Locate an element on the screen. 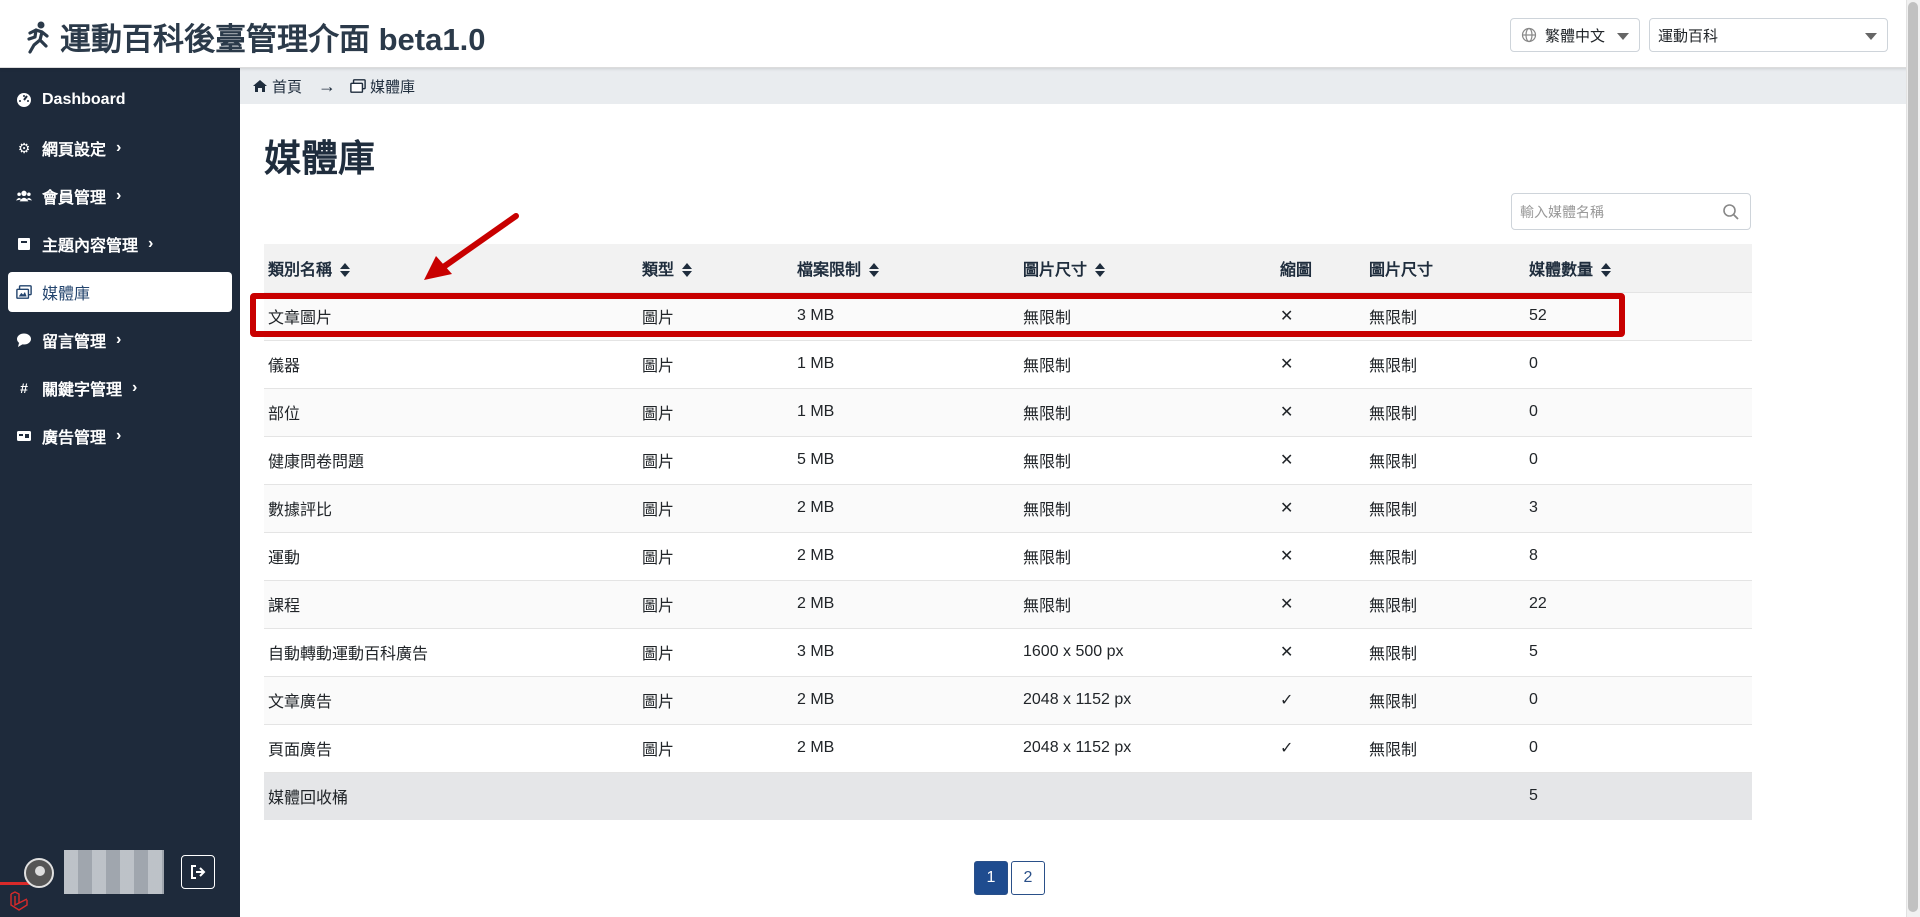  sidebar-item-content: 主題內容管理 › is located at coordinates (120, 244).